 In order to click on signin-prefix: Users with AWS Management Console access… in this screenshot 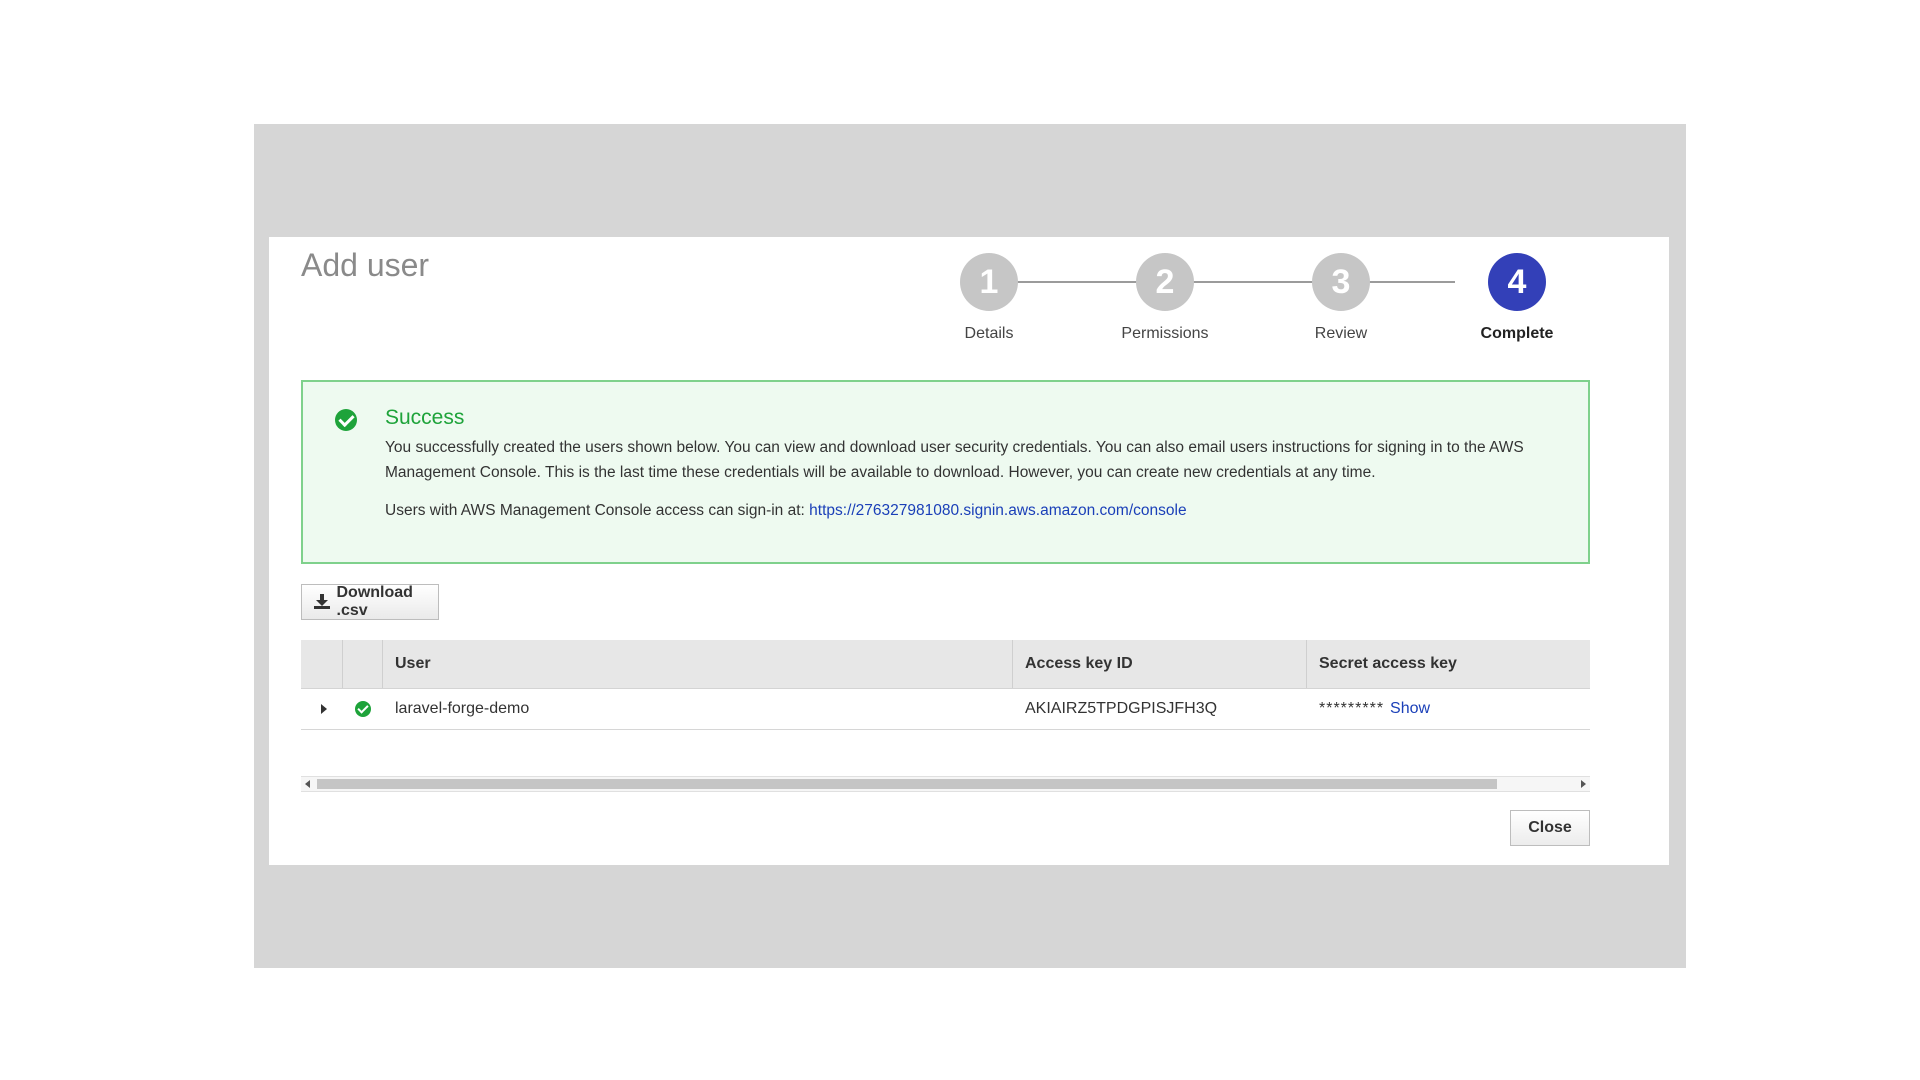, I will do `click(595, 510)`.